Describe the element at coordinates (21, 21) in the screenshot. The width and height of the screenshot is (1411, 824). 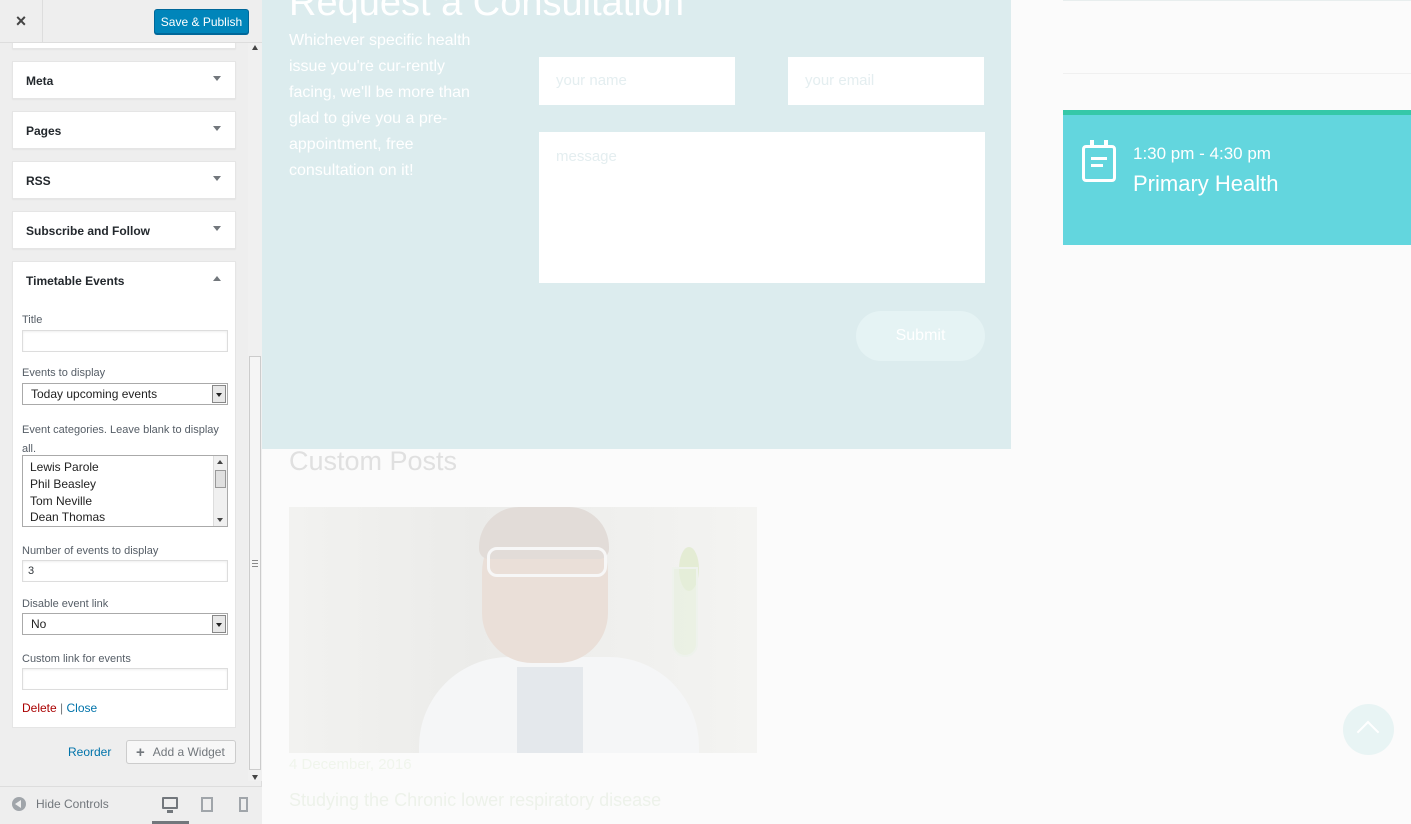
I see `close-icon: ×` at that location.